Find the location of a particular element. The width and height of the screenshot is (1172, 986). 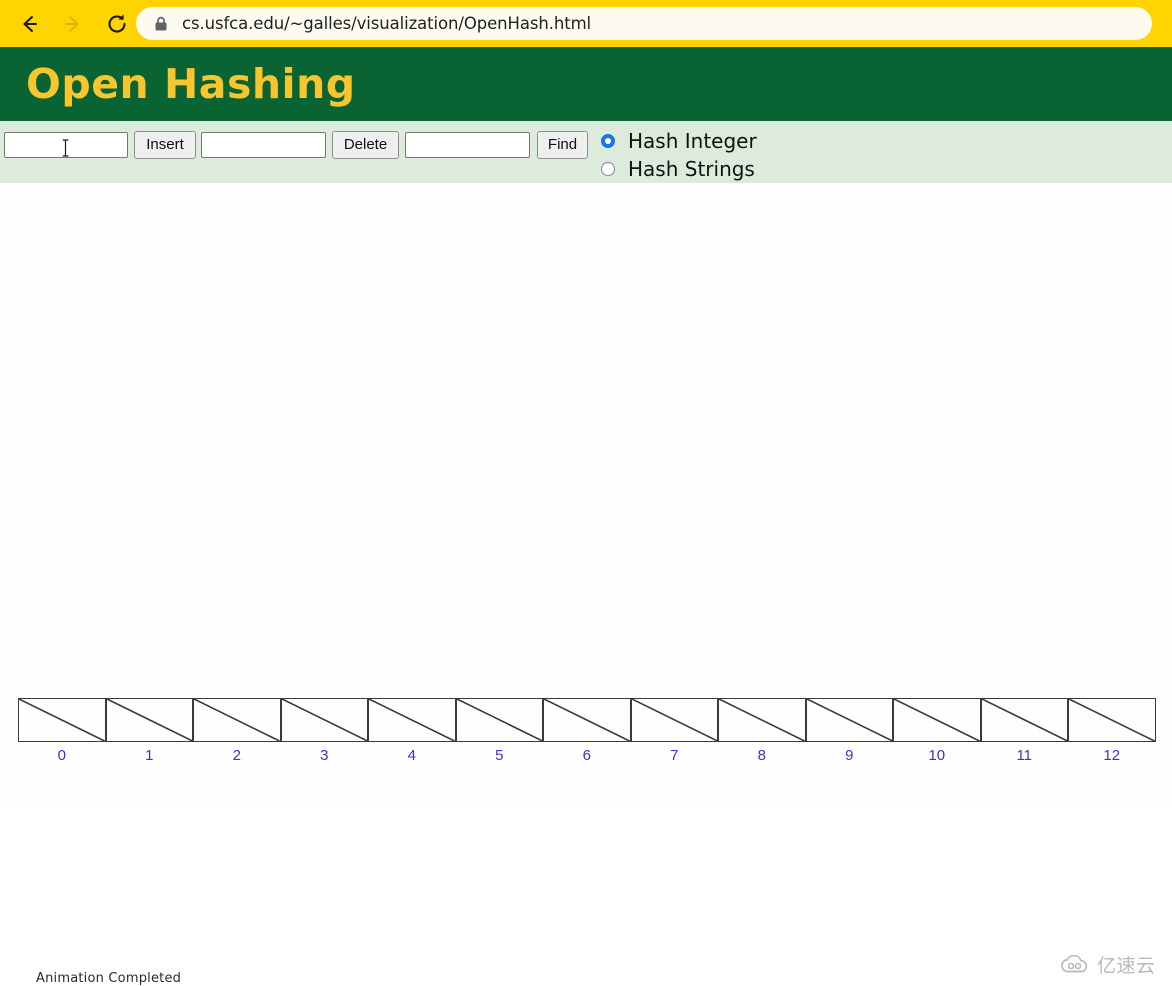

page-title: Open Hashing is located at coordinates (191, 84).